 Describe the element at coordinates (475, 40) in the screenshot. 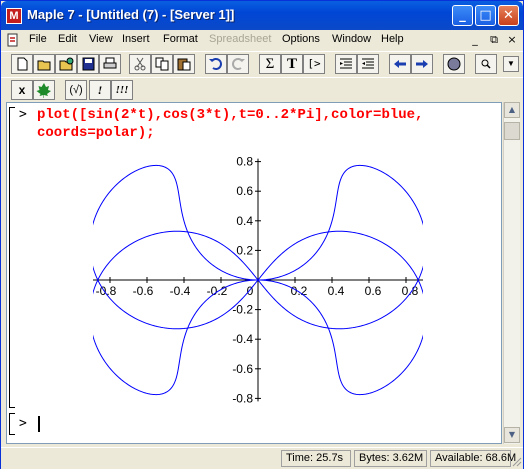

I see `mdi-minimize-icon: _` at that location.